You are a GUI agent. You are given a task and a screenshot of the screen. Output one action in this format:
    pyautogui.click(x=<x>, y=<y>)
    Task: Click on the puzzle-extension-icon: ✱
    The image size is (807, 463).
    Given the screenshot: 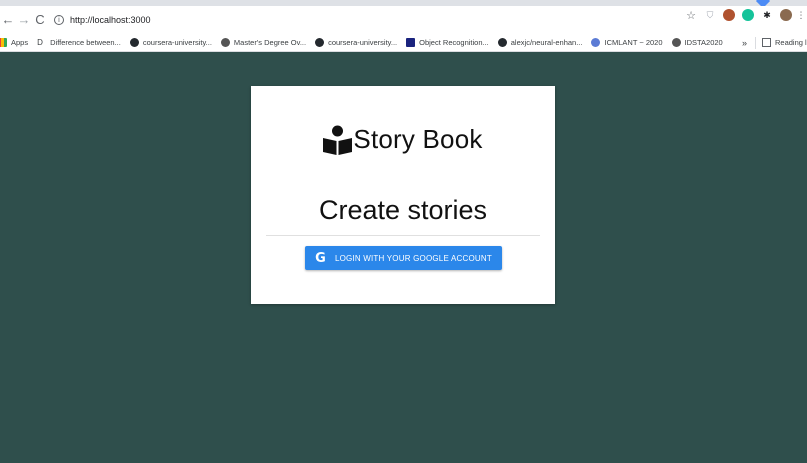 What is the action you would take?
    pyautogui.click(x=767, y=15)
    